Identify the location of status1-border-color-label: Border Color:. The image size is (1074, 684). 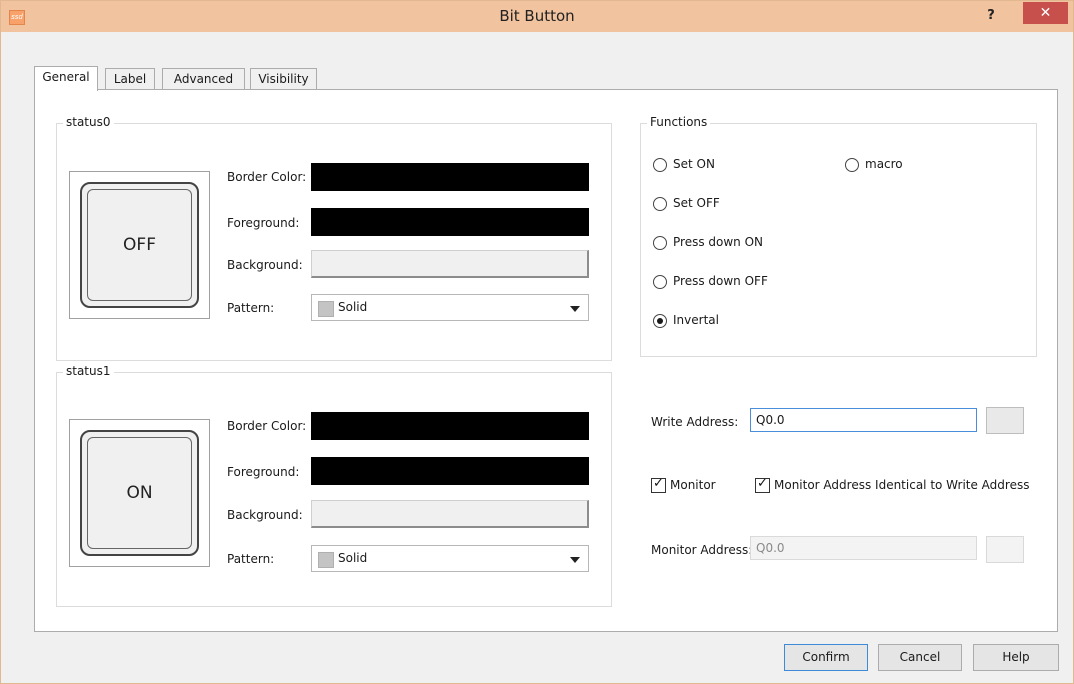
(267, 426).